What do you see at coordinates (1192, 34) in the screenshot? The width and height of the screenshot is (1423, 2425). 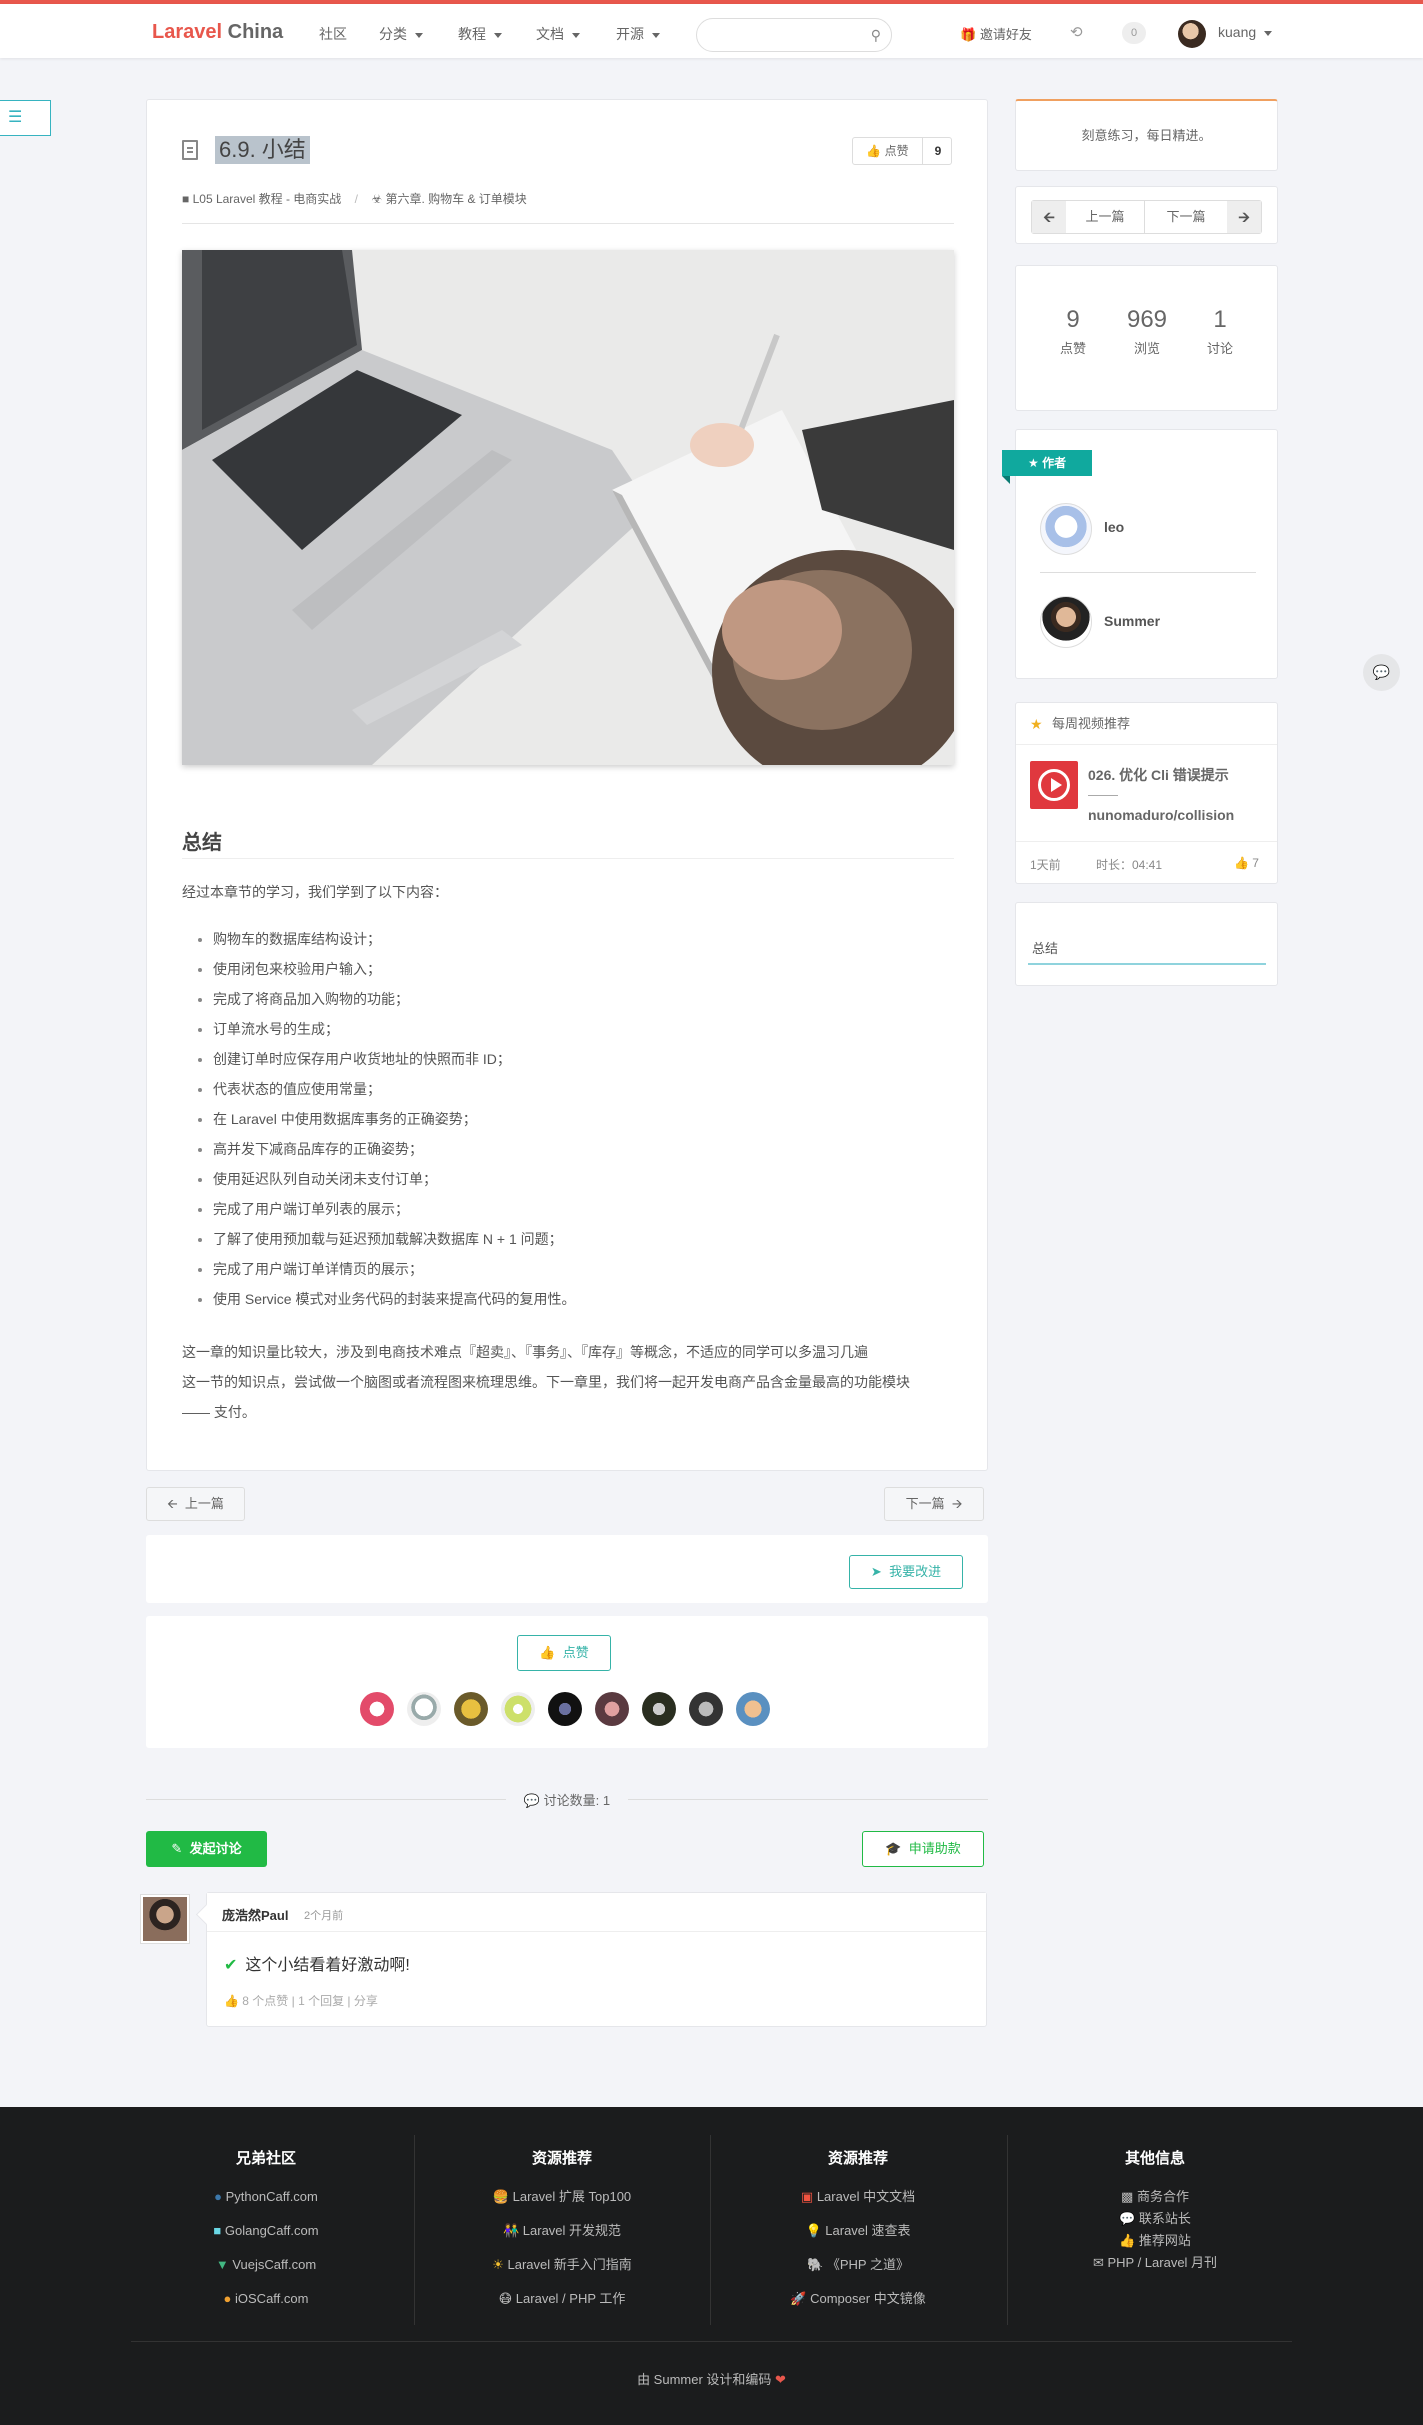 I see `user-avatar` at bounding box center [1192, 34].